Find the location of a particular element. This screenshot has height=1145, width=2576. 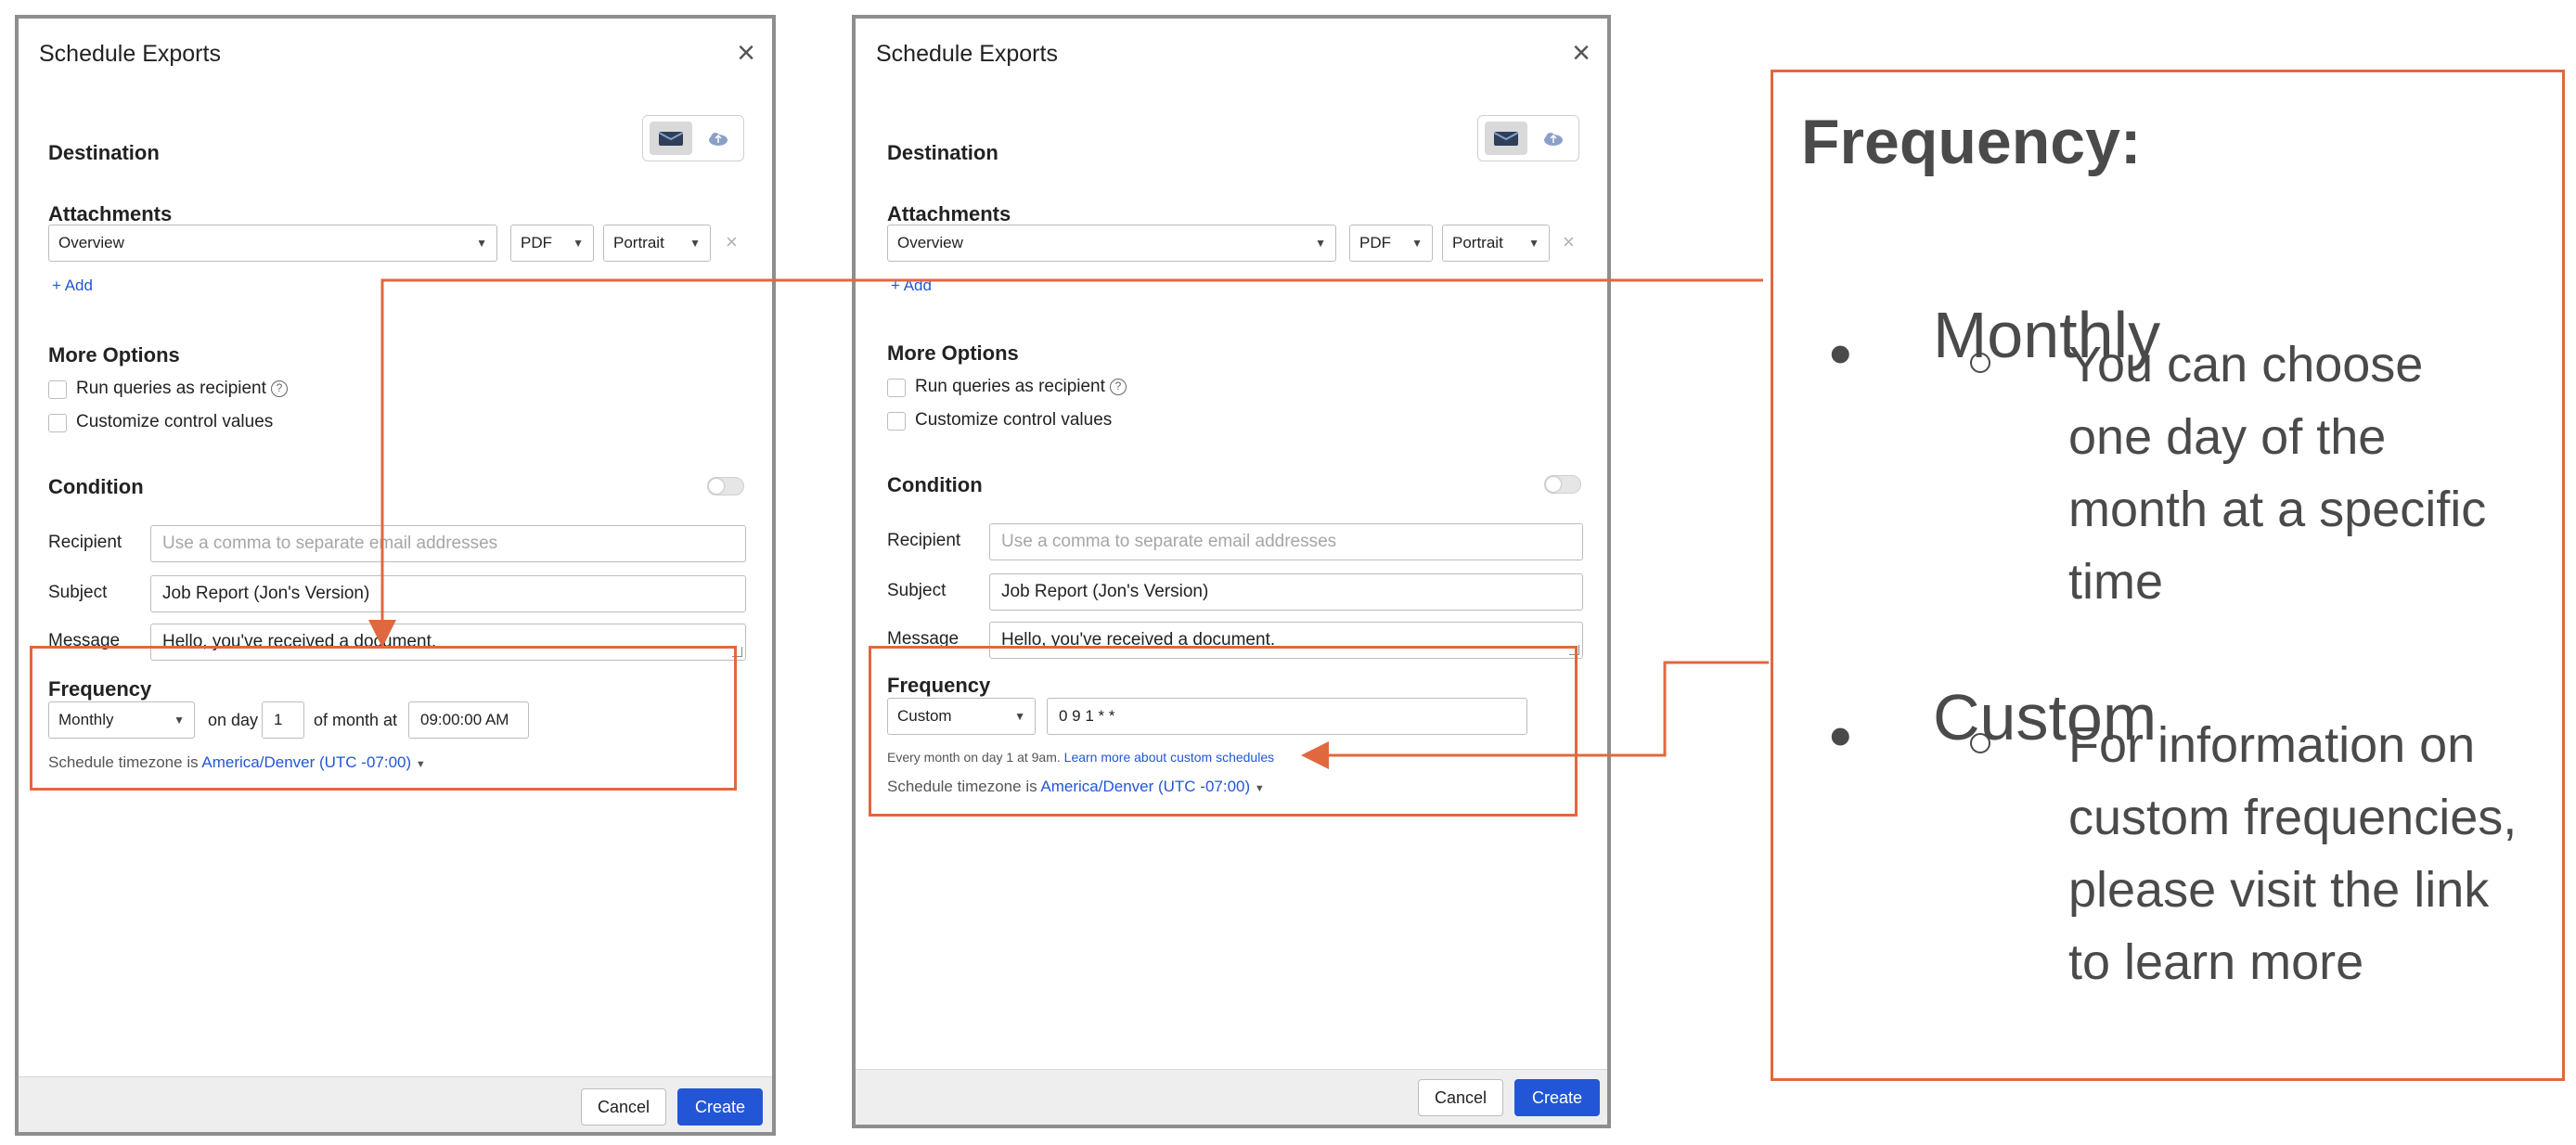

arrow-to-custom is located at coordinates (1535, 715).